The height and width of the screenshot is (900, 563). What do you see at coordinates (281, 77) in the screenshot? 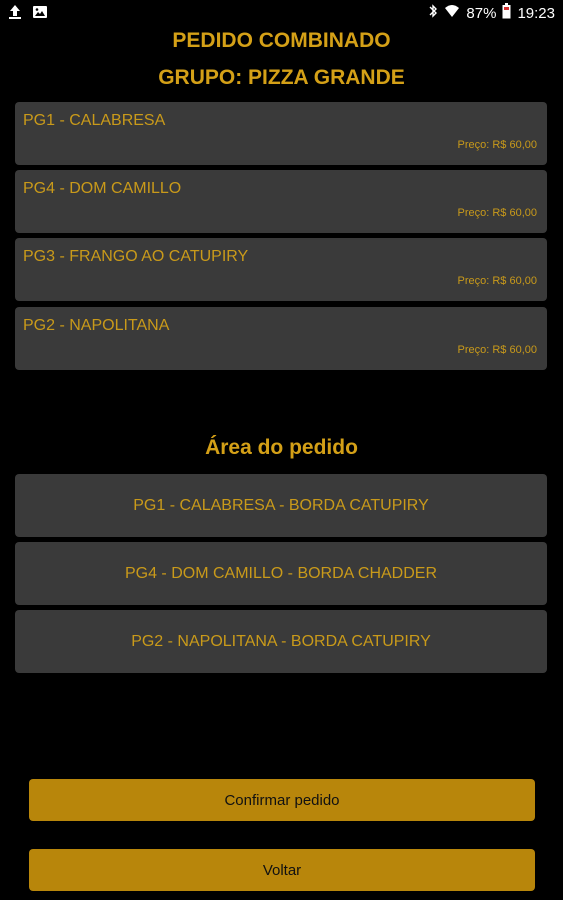
I see `group-title: GRUPO: PIZZA GRANDE` at bounding box center [281, 77].